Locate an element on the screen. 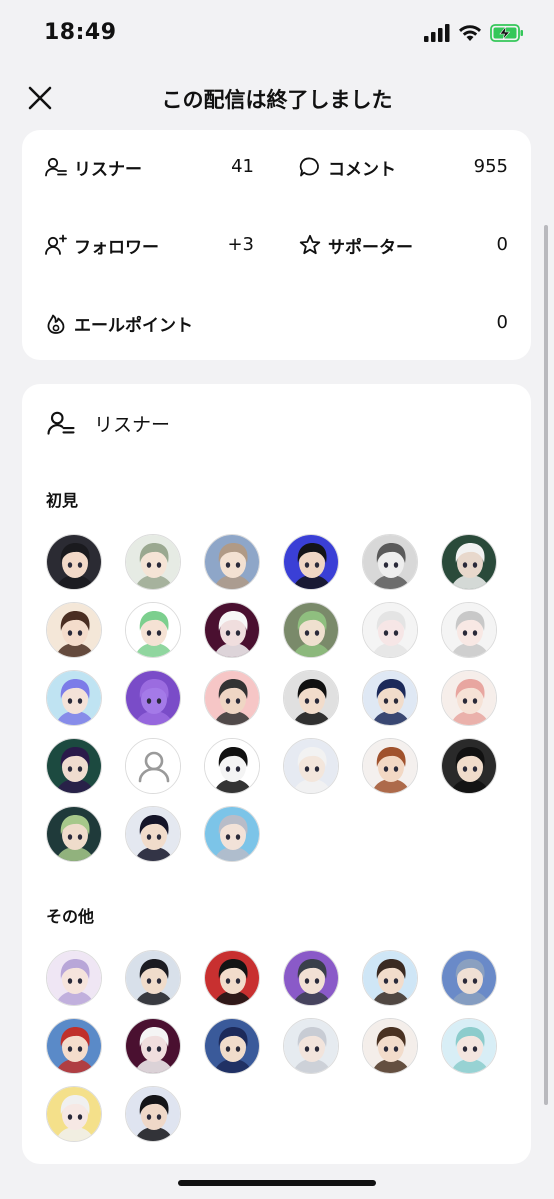 The height and width of the screenshot is (1199, 554). status-time: 18:49 is located at coordinates (80, 32).